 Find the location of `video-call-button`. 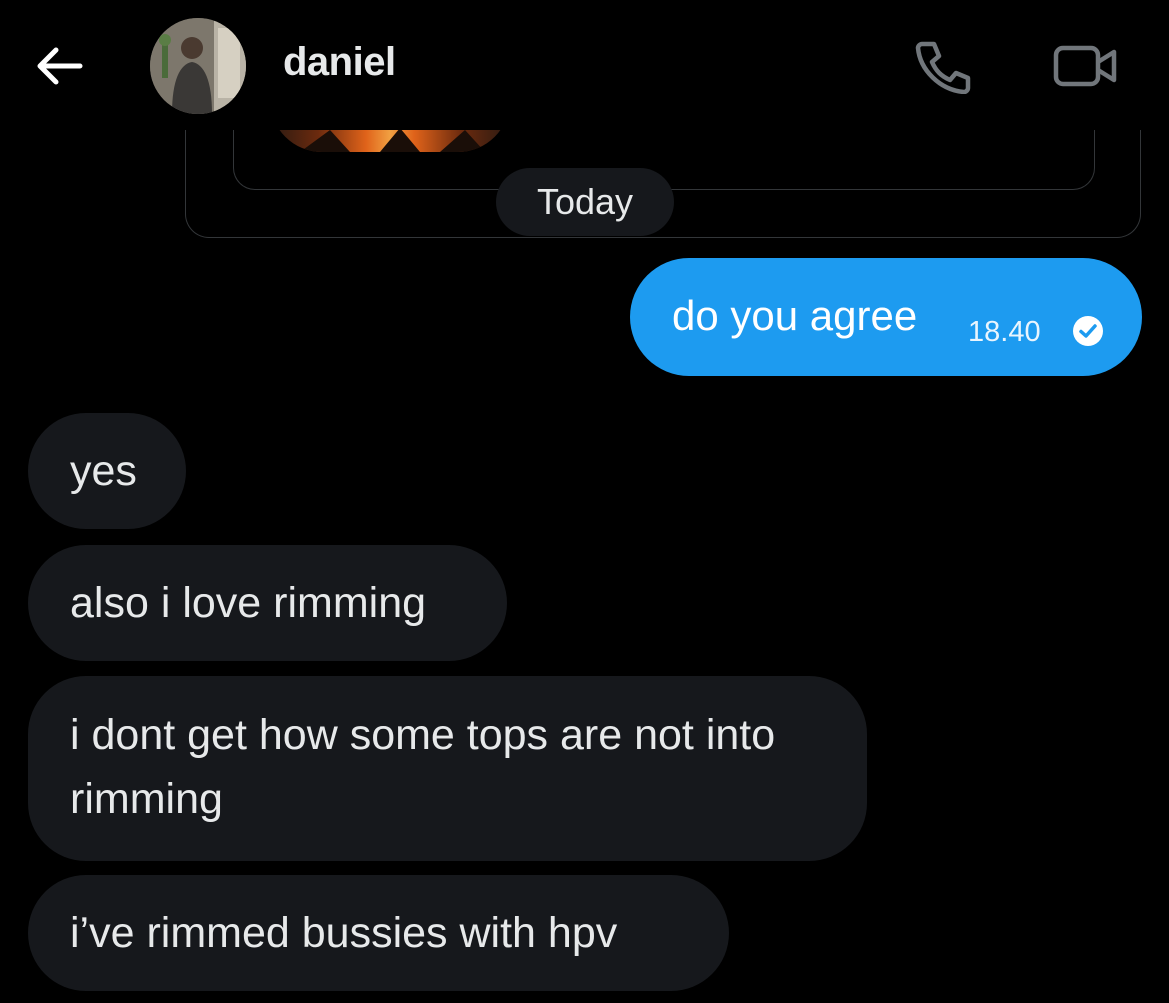

video-call-button is located at coordinates (1086, 66).